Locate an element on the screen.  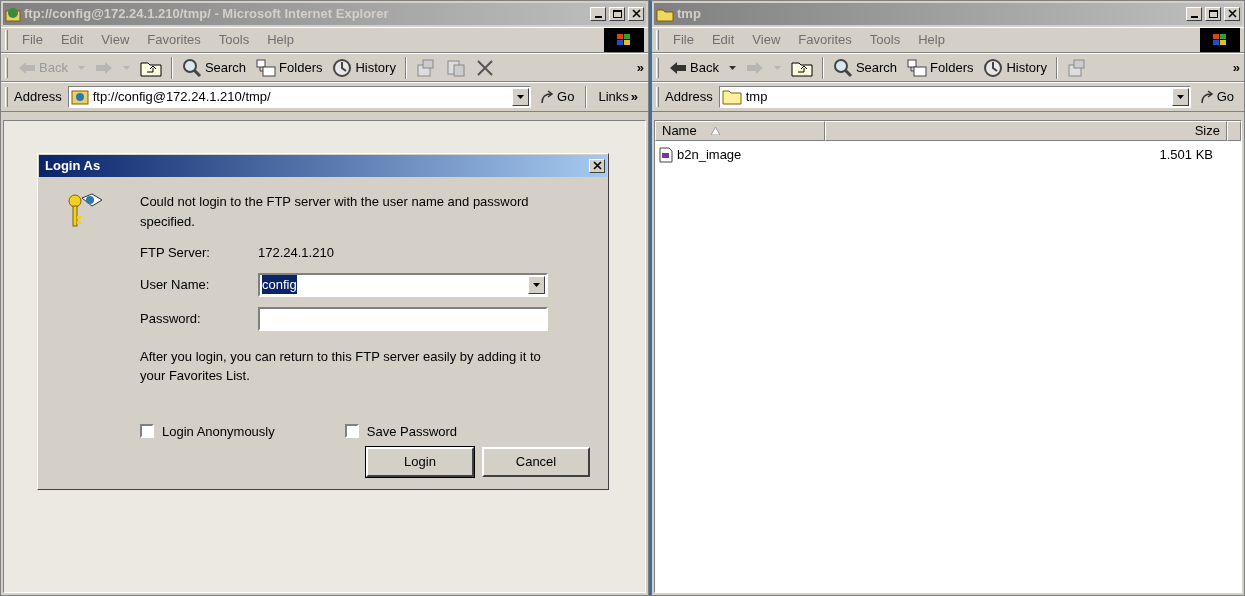
address-text: ftp://config@172.24.1.210/tmp/ is located at coordinates (181, 97).